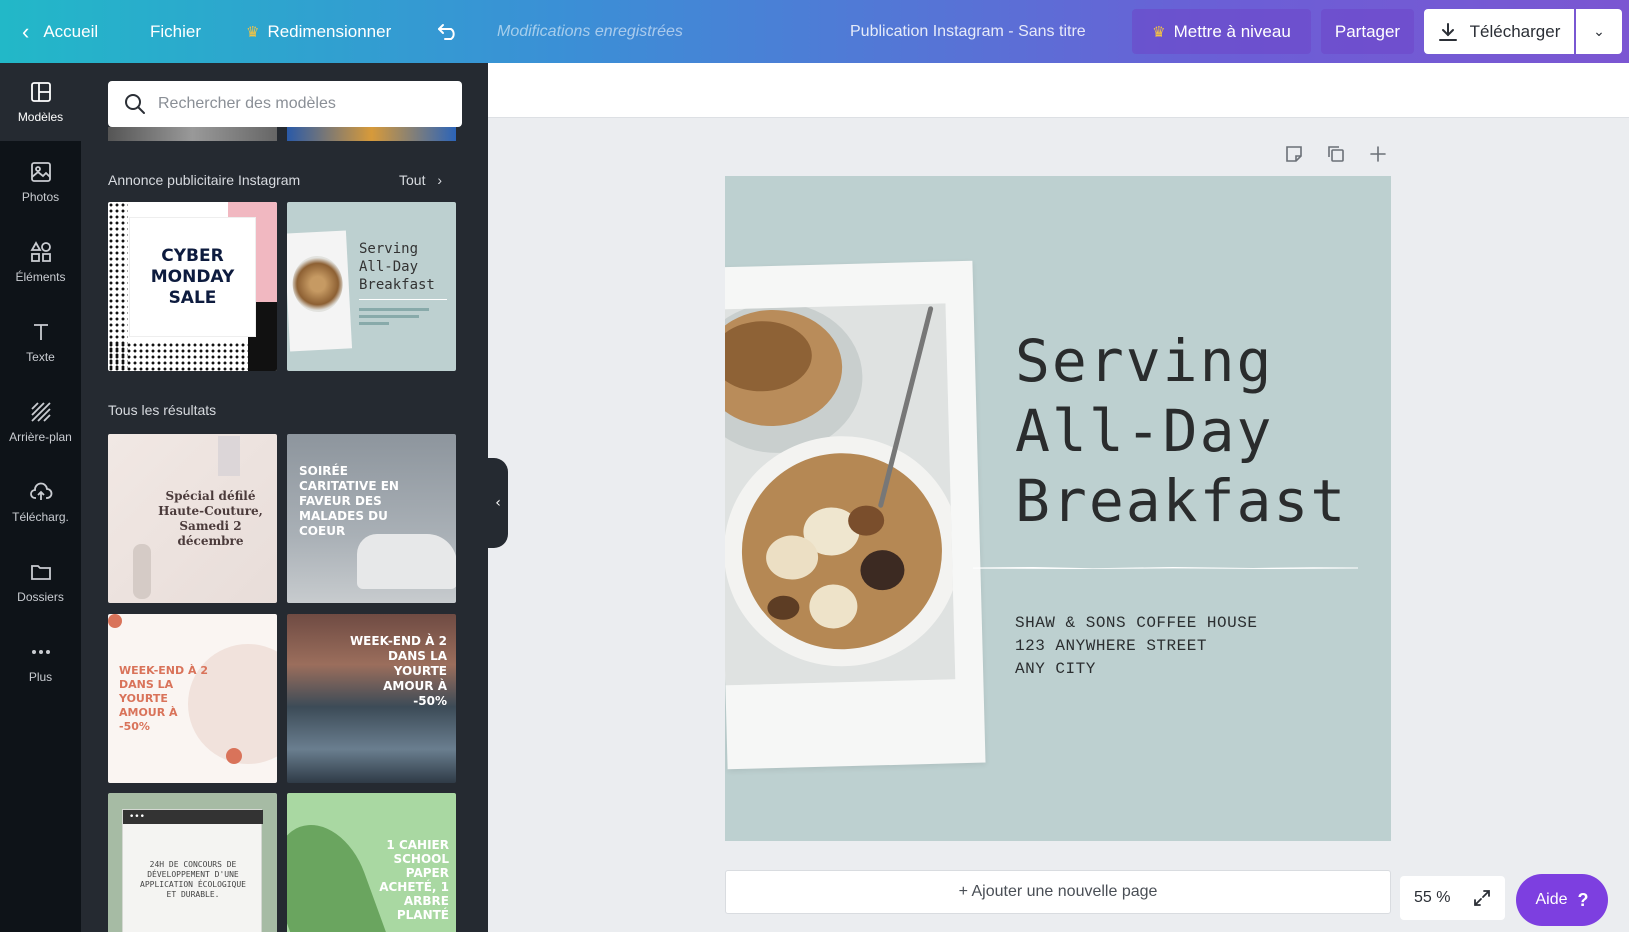 The height and width of the screenshot is (932, 1629). I want to click on section-title: Tous les résultats, so click(162, 410).